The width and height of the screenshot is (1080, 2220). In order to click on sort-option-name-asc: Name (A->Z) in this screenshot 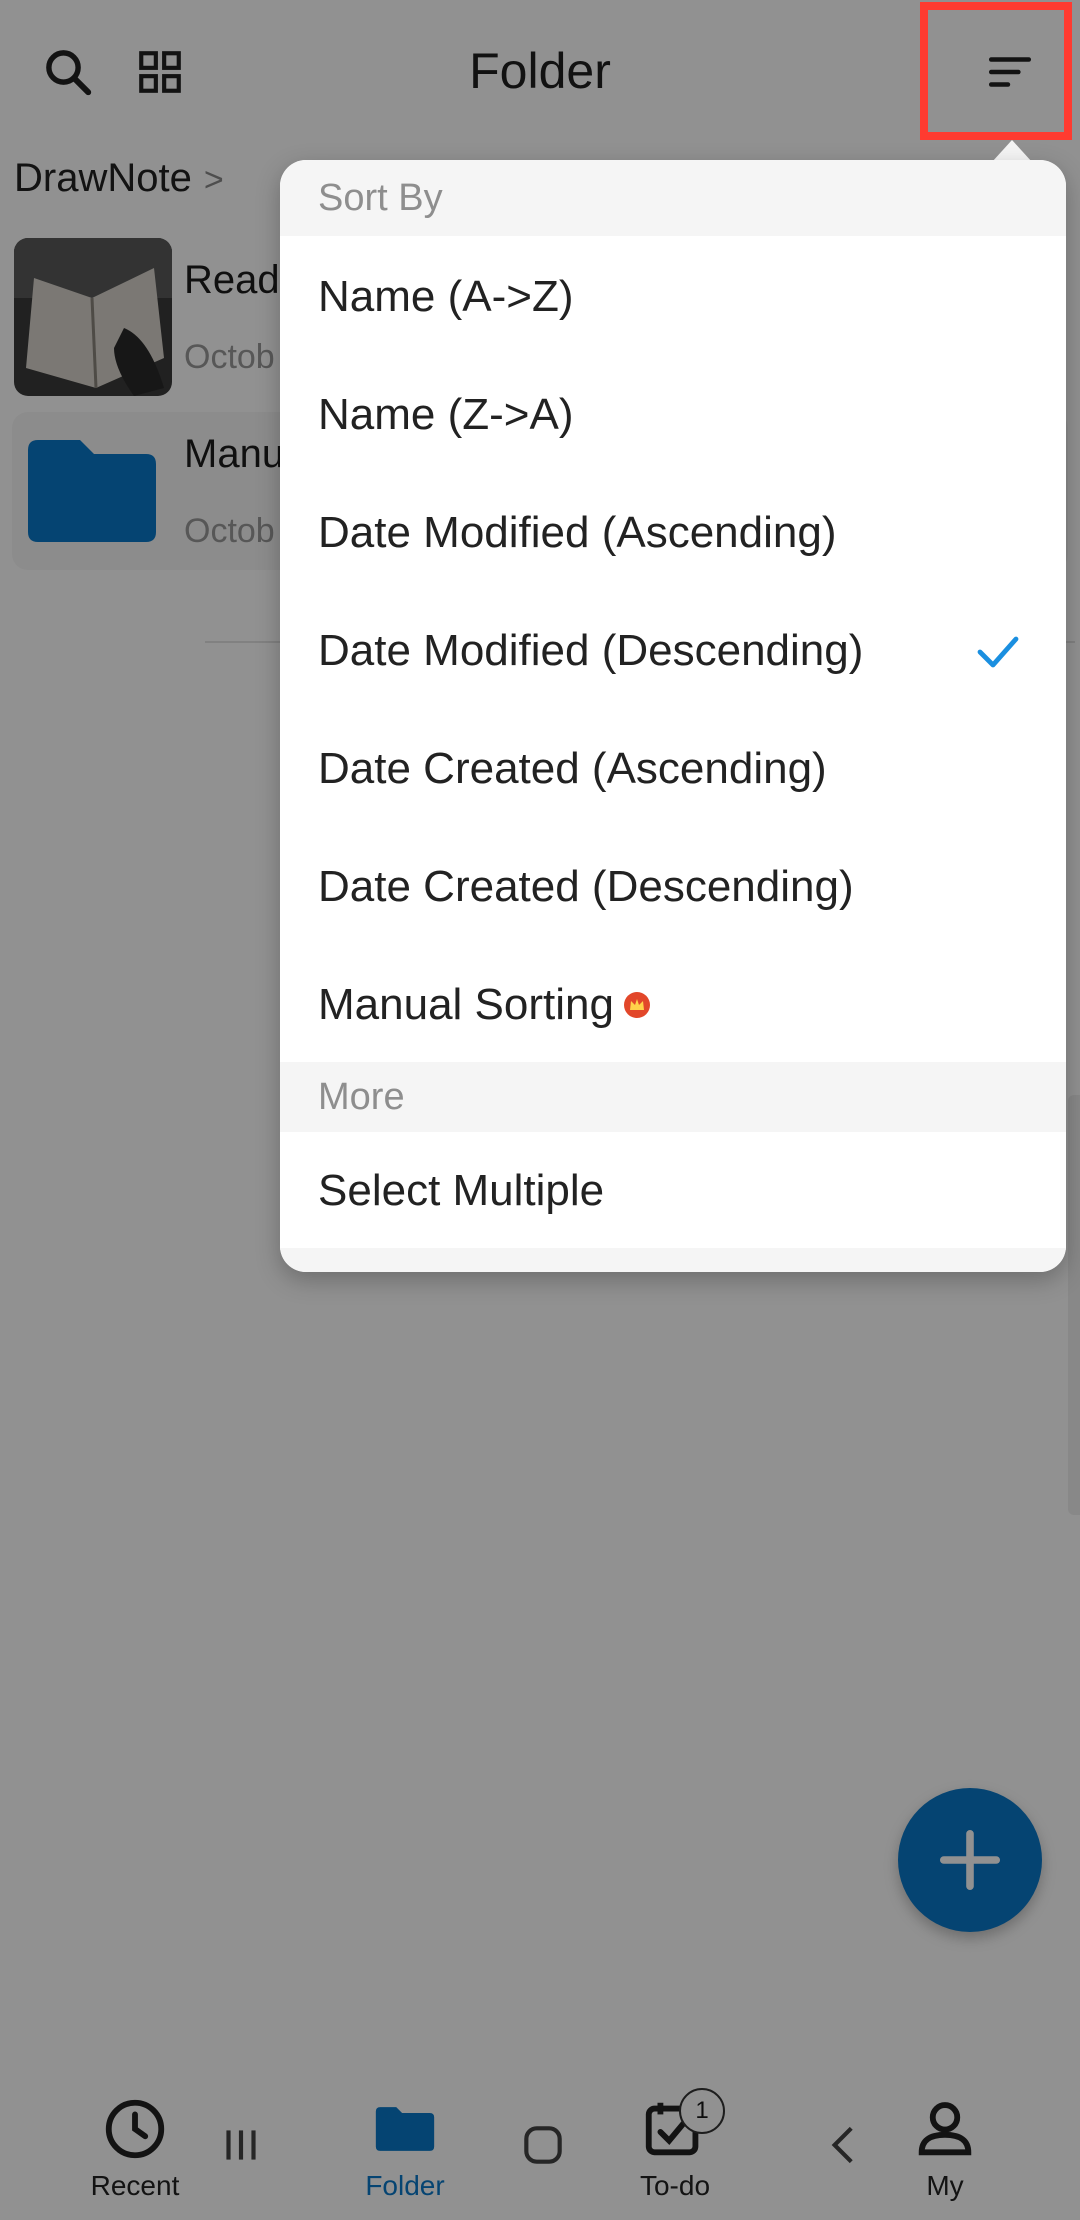, I will do `click(673, 297)`.